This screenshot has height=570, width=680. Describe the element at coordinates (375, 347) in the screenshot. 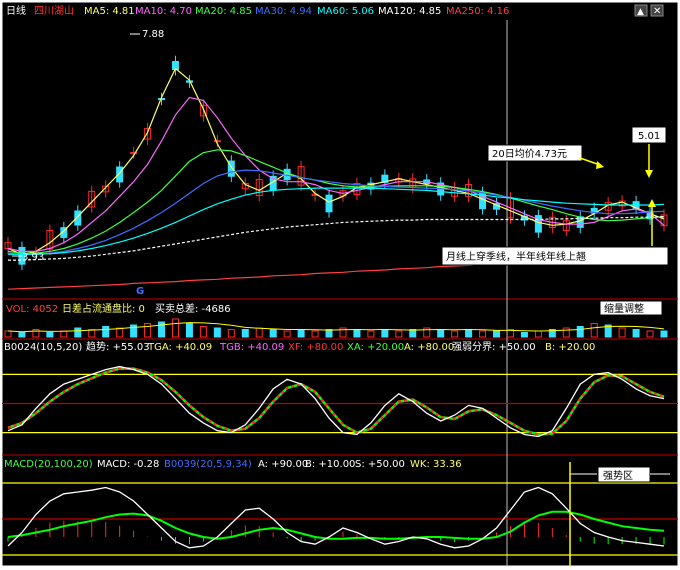

I see `b0024-xa: XA: +20.00` at that location.